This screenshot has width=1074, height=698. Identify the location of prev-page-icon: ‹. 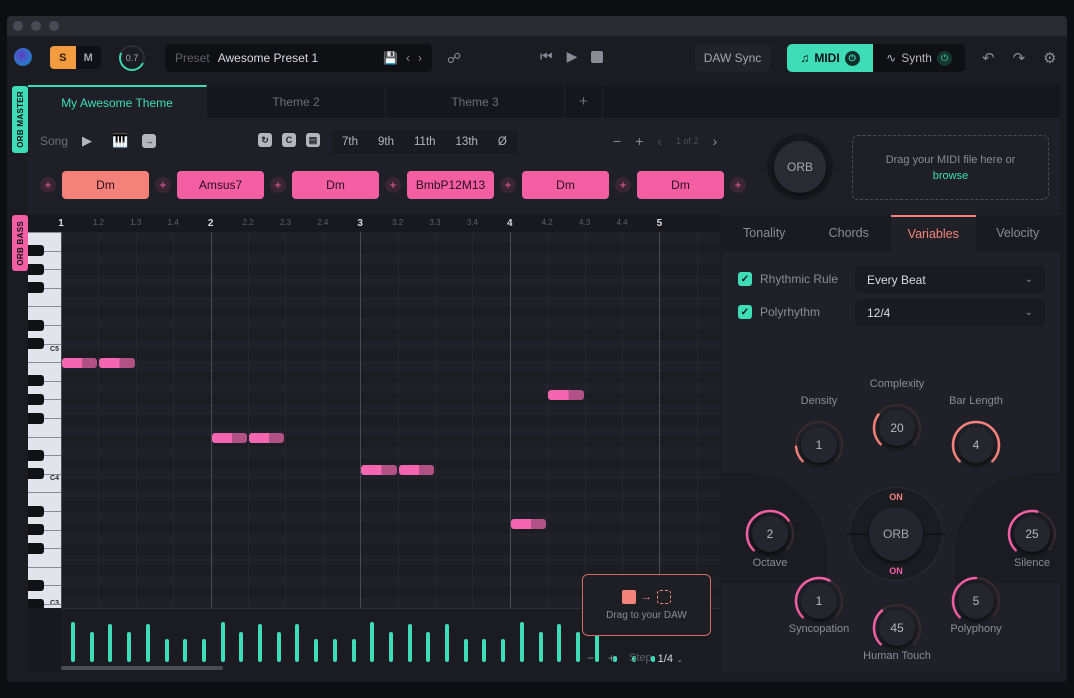
(659, 141).